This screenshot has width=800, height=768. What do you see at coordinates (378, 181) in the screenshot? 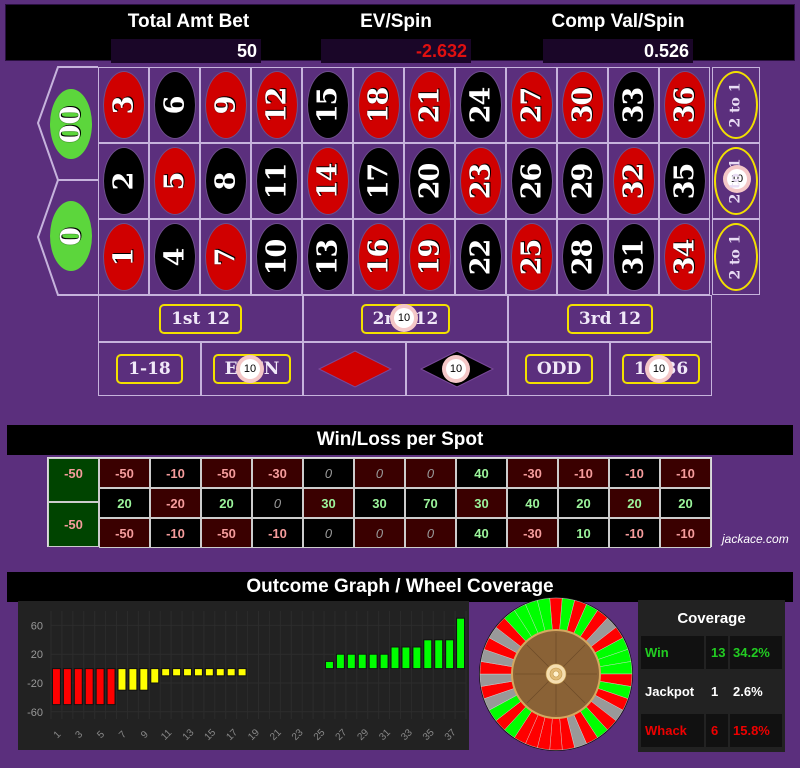
I see `bet-spot-17: 17` at bounding box center [378, 181].